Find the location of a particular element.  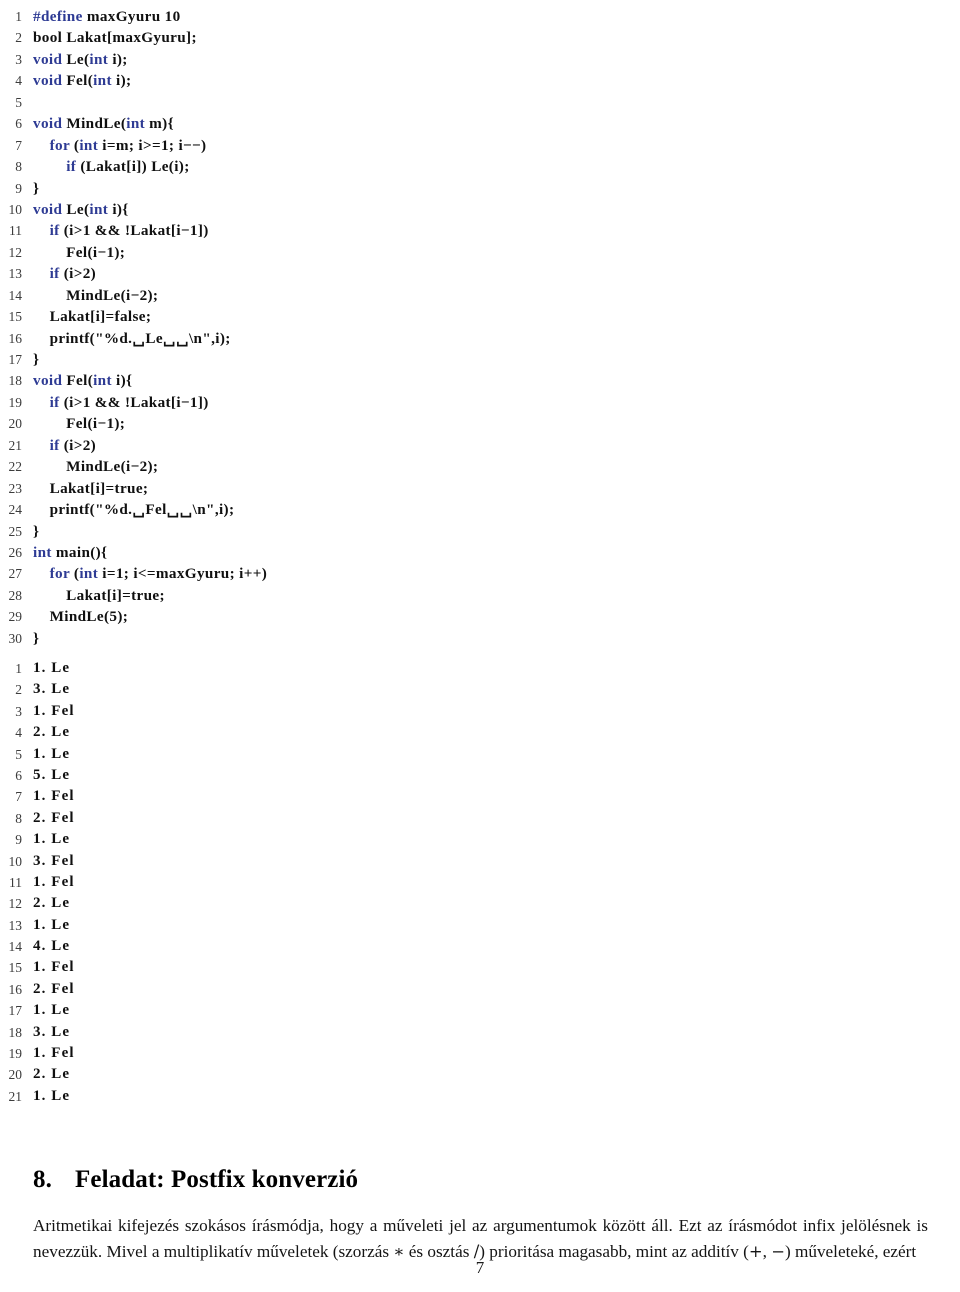

code-line: 10 3. Fel is located at coordinates (480, 861).